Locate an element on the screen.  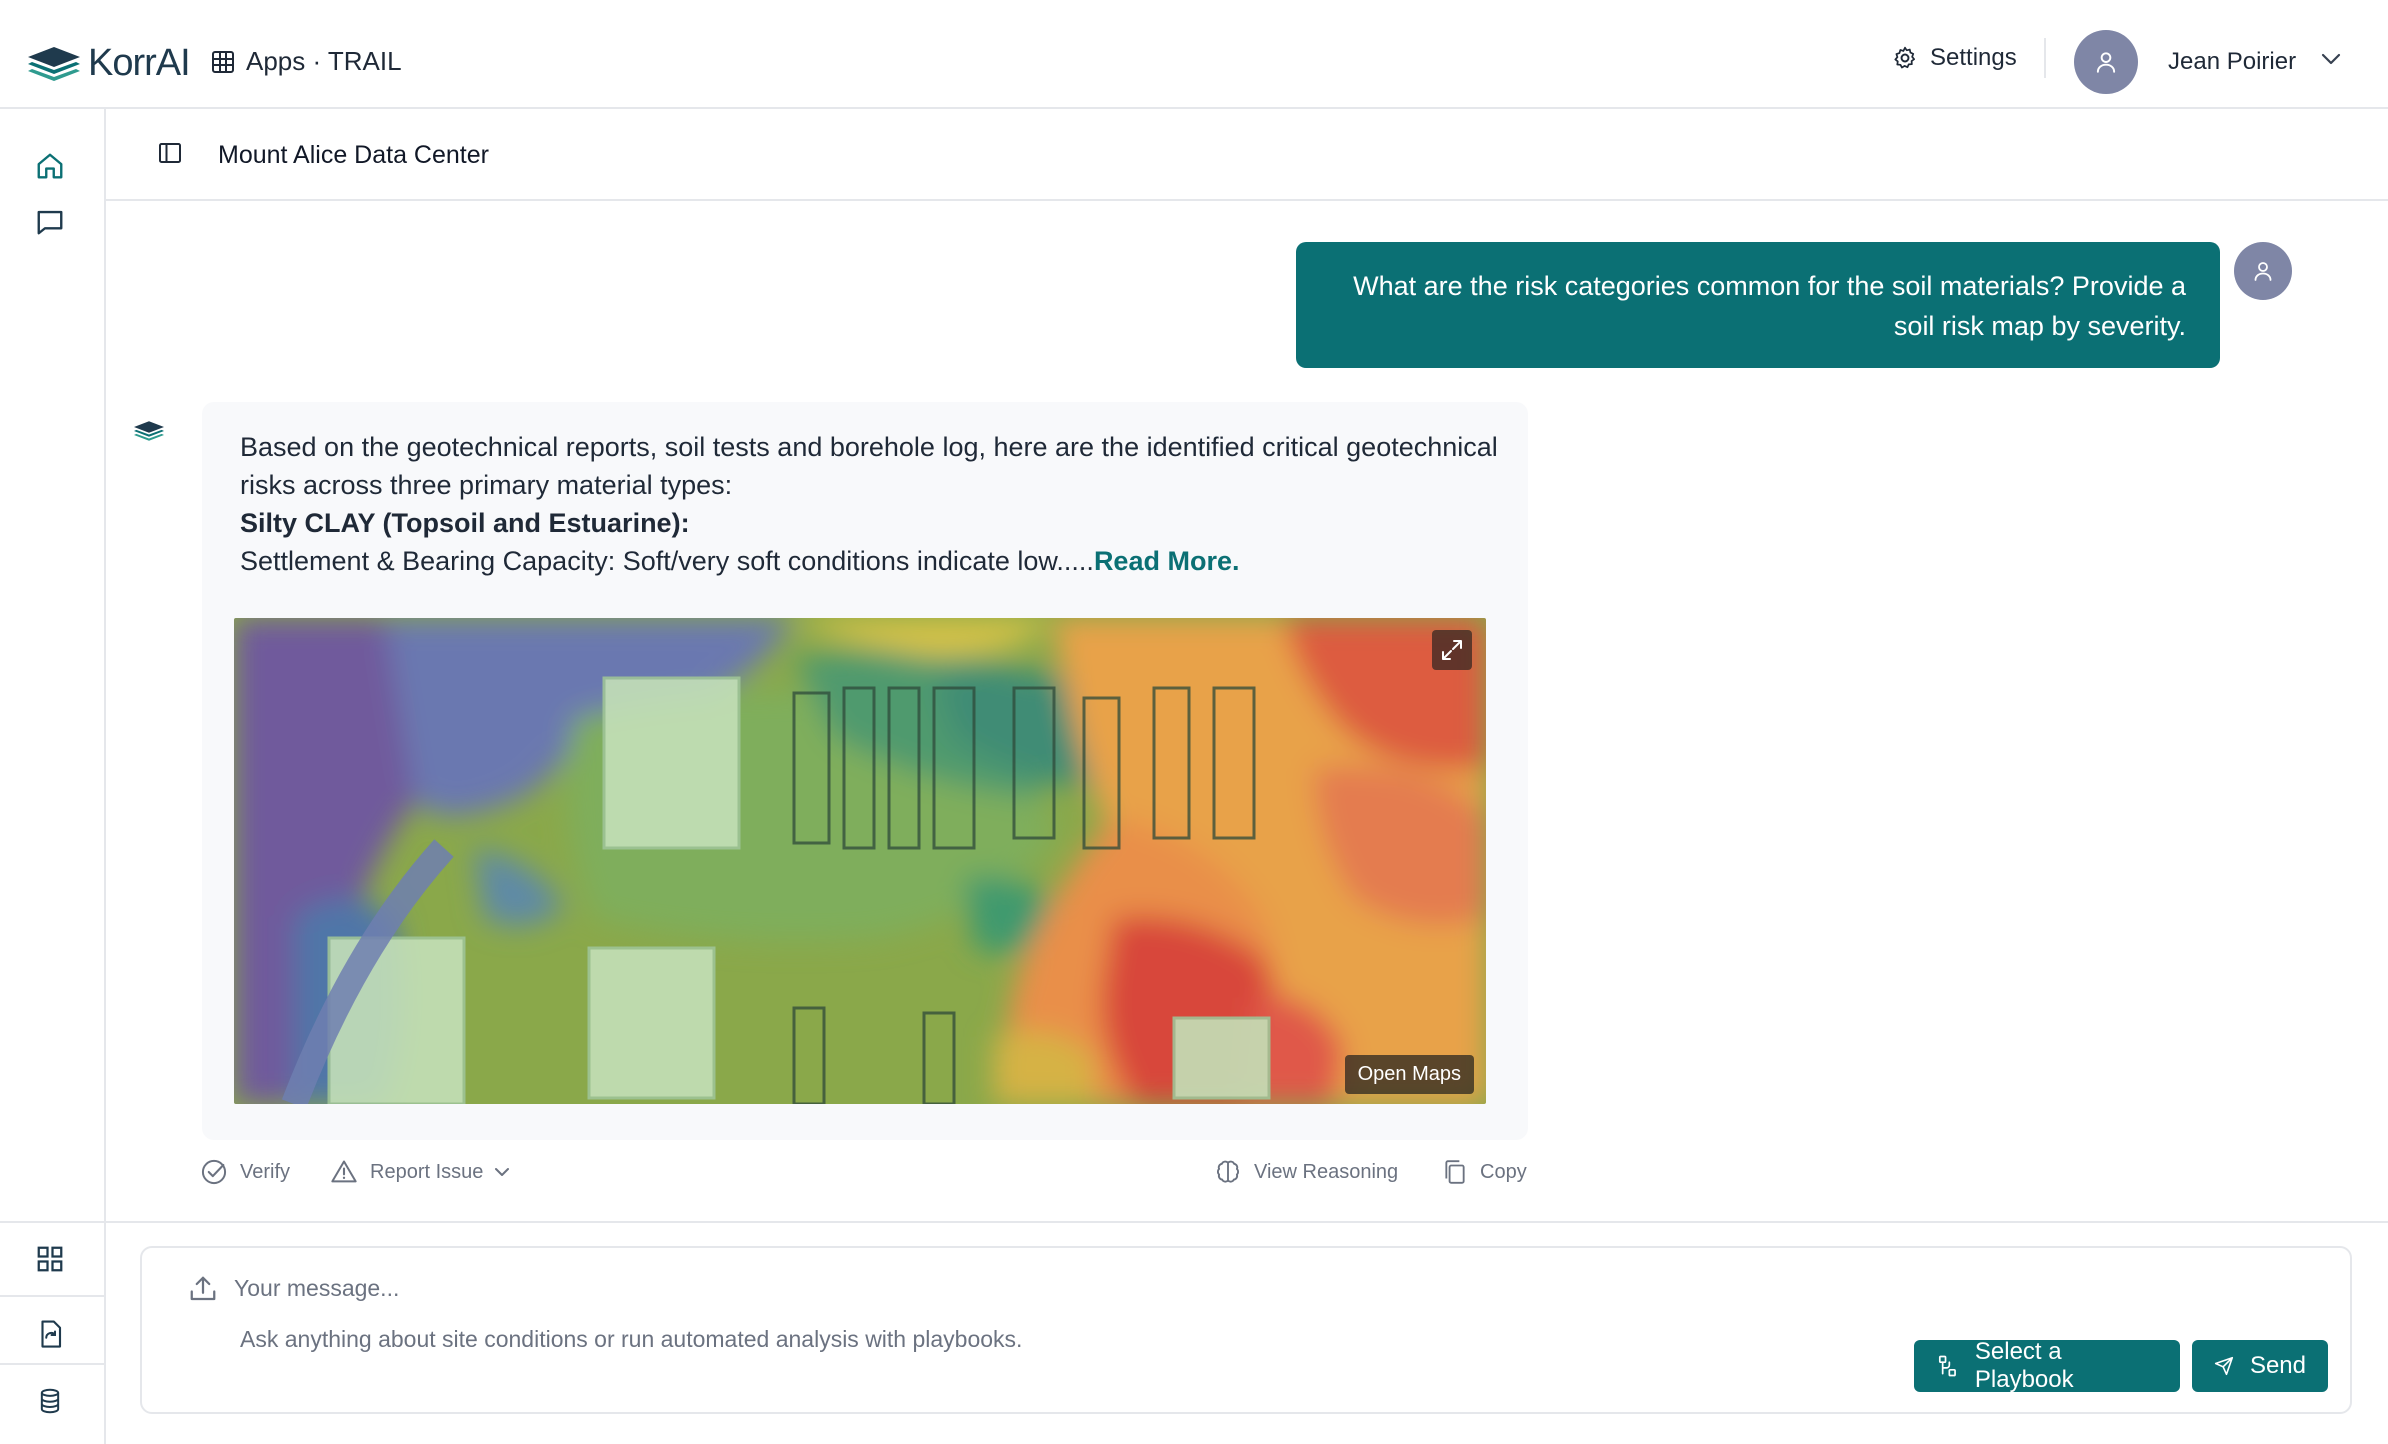
file-refresh-icon is located at coordinates (50, 1334).